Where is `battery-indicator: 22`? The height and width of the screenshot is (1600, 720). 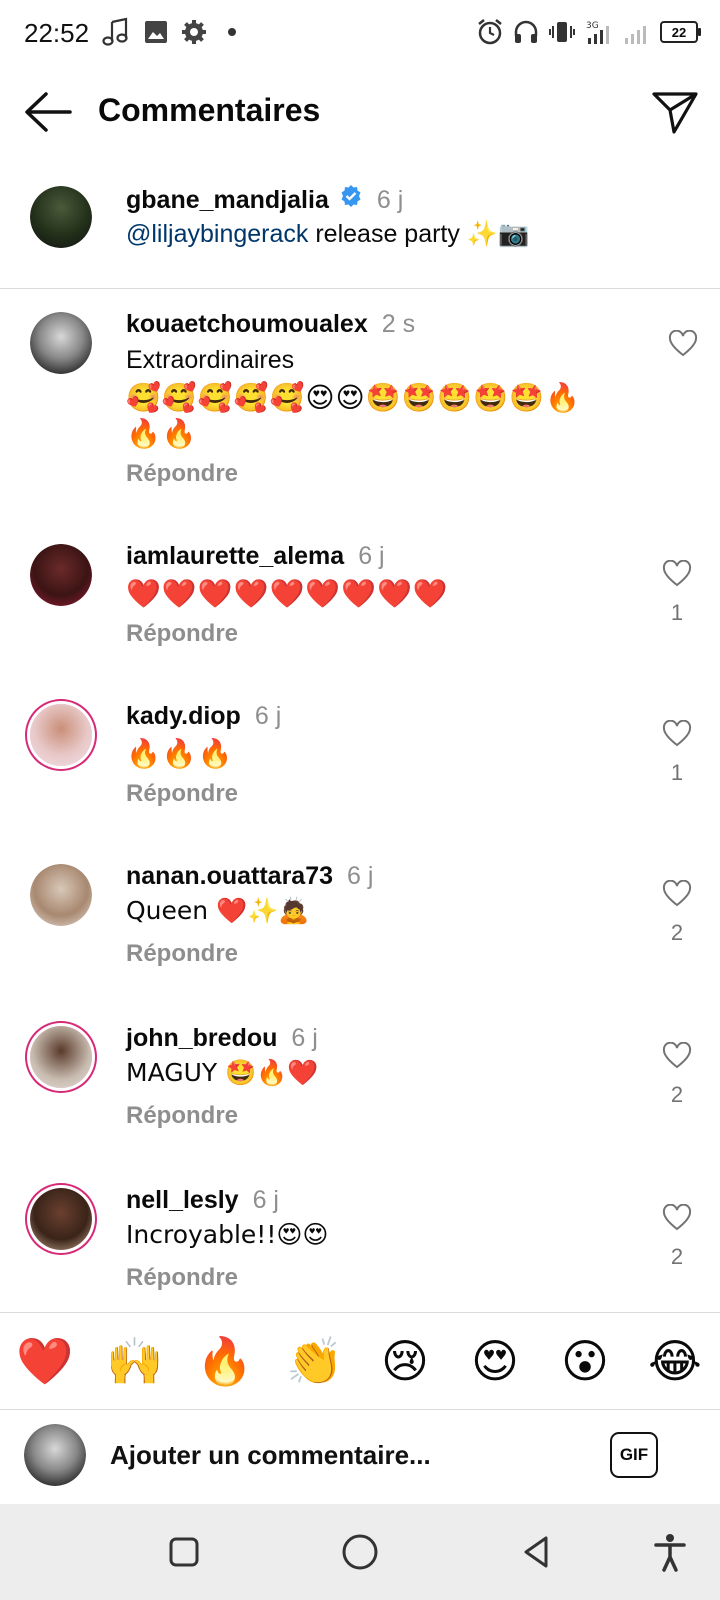
battery-indicator: 22 is located at coordinates (680, 32).